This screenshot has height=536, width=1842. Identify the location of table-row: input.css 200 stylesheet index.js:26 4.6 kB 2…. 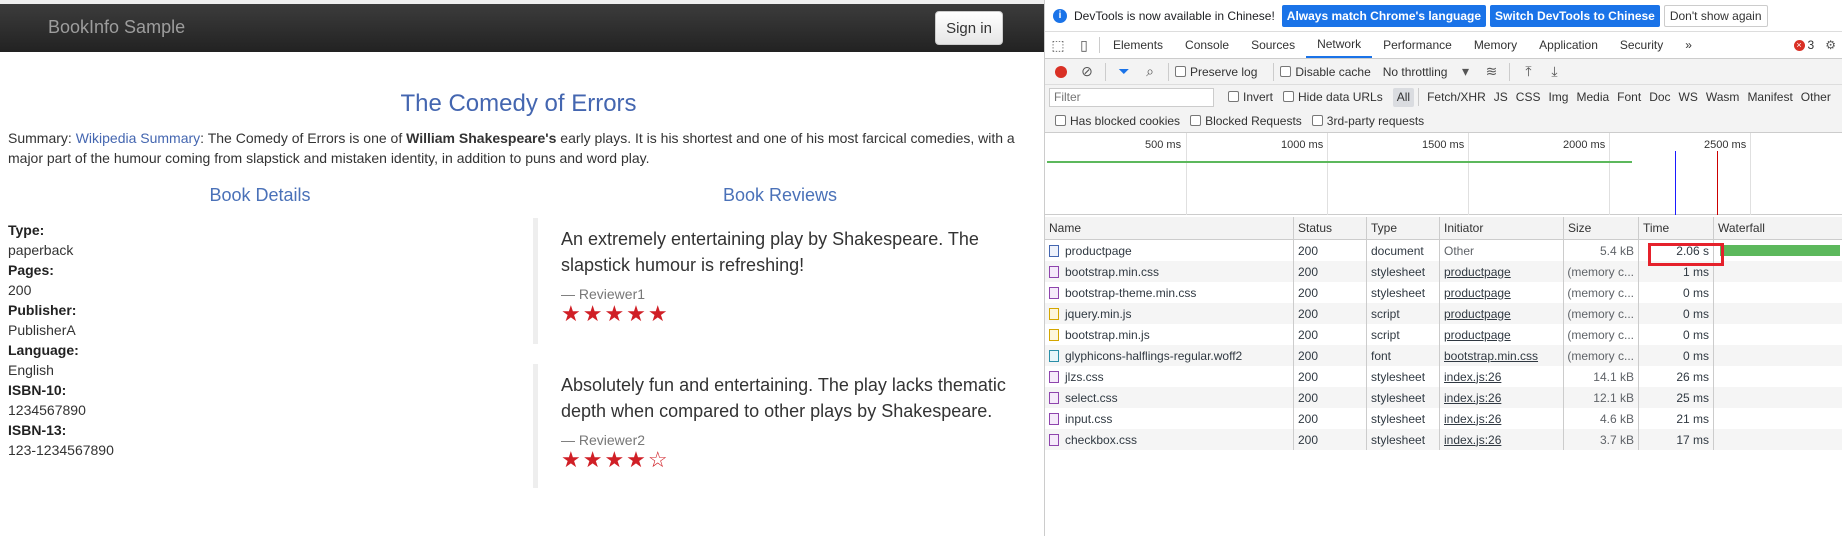
(1443, 418).